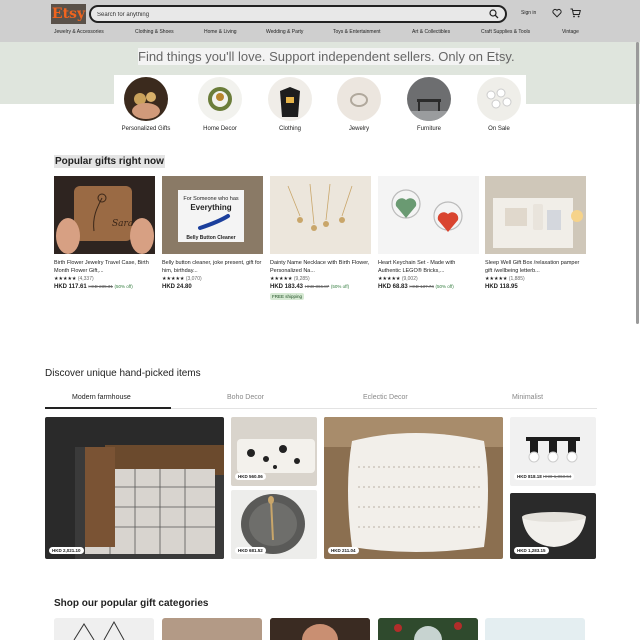  Describe the element at coordinates (557, 476) in the screenshot. I see `lamp-original-price: HKD 1,363.64` at that location.